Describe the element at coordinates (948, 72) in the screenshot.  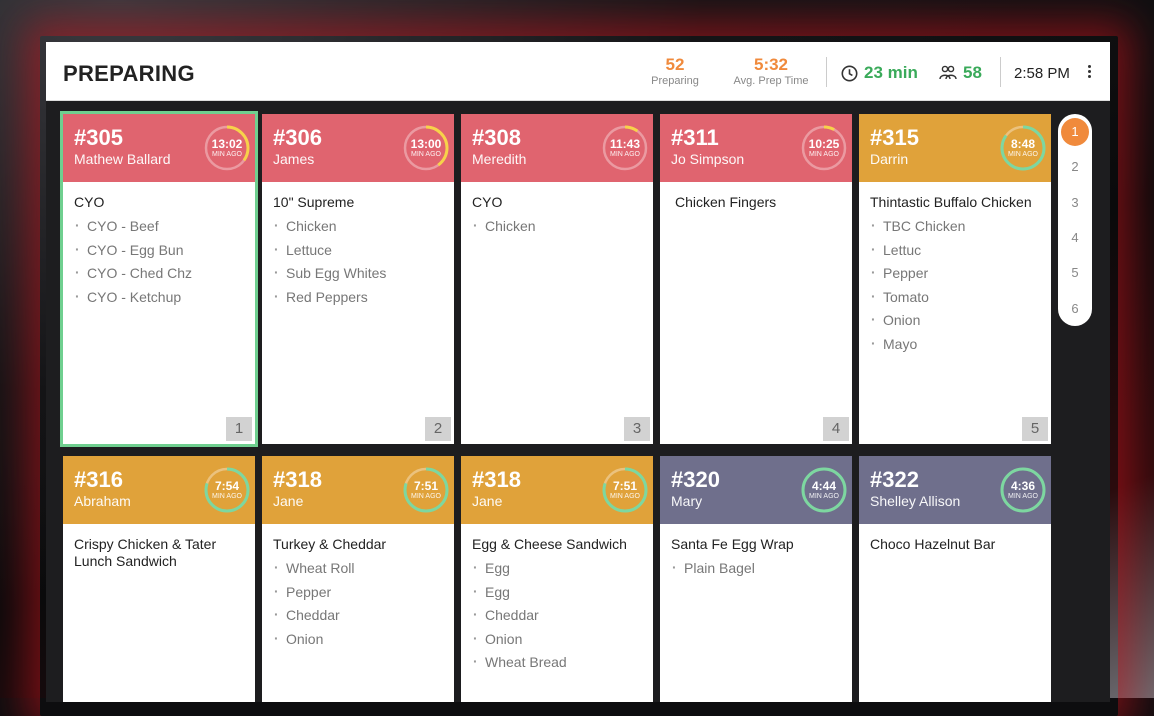
I see `guests-icon` at that location.